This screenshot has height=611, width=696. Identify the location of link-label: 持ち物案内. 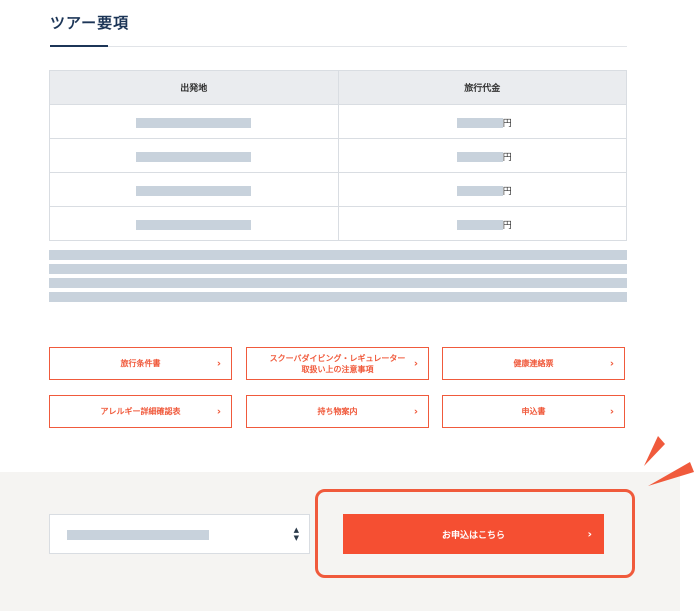
(337, 411).